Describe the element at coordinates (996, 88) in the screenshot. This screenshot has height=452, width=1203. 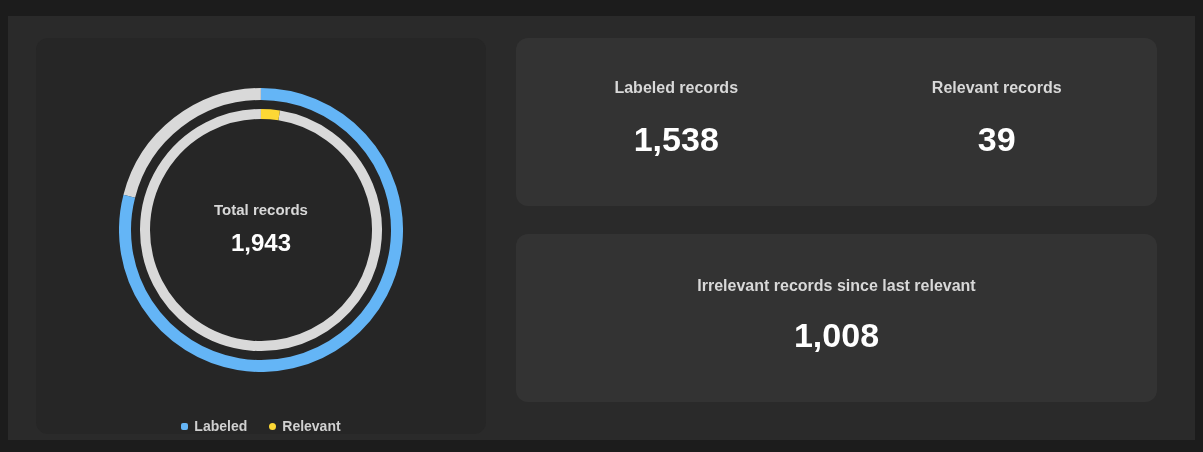
I see `stat-label: Relevant records` at that location.